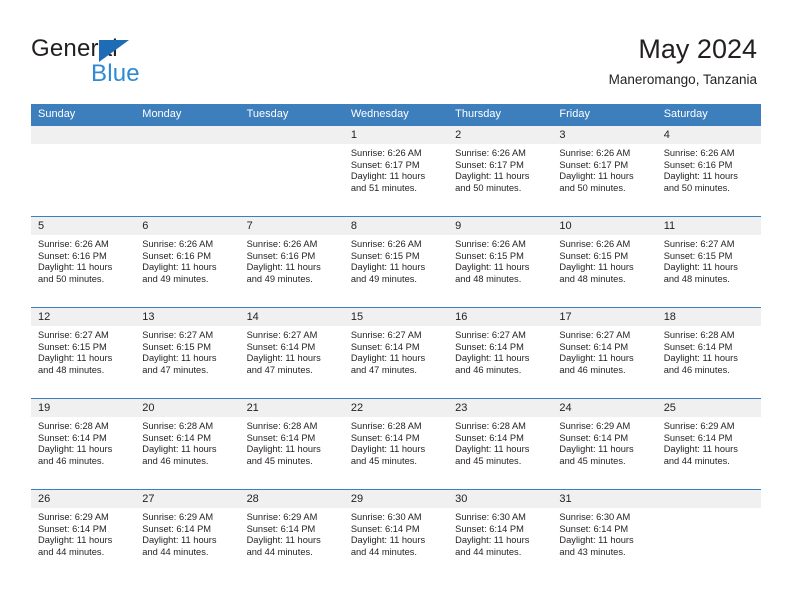 The height and width of the screenshot is (612, 792). What do you see at coordinates (114, 51) in the screenshot?
I see `triangle-flag-icon` at bounding box center [114, 51].